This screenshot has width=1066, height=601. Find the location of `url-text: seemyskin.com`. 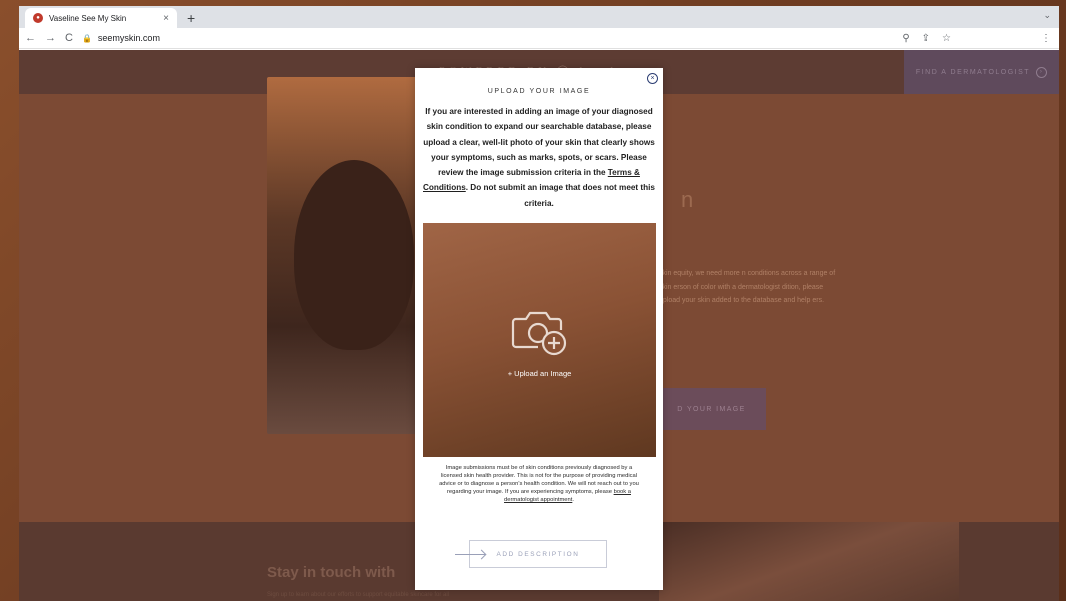

url-text: seemyskin.com is located at coordinates (128, 38).